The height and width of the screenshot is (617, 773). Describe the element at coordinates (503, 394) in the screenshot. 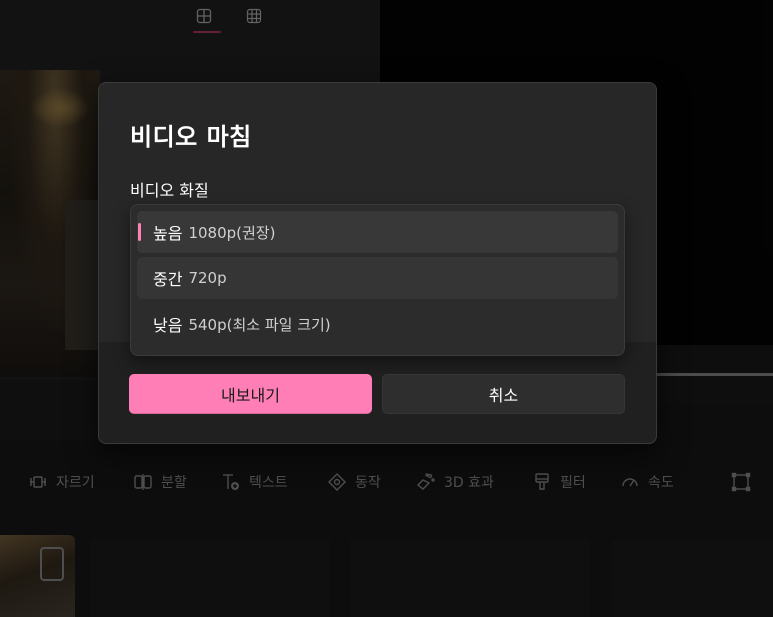

I see `cancel-button: 취소` at that location.